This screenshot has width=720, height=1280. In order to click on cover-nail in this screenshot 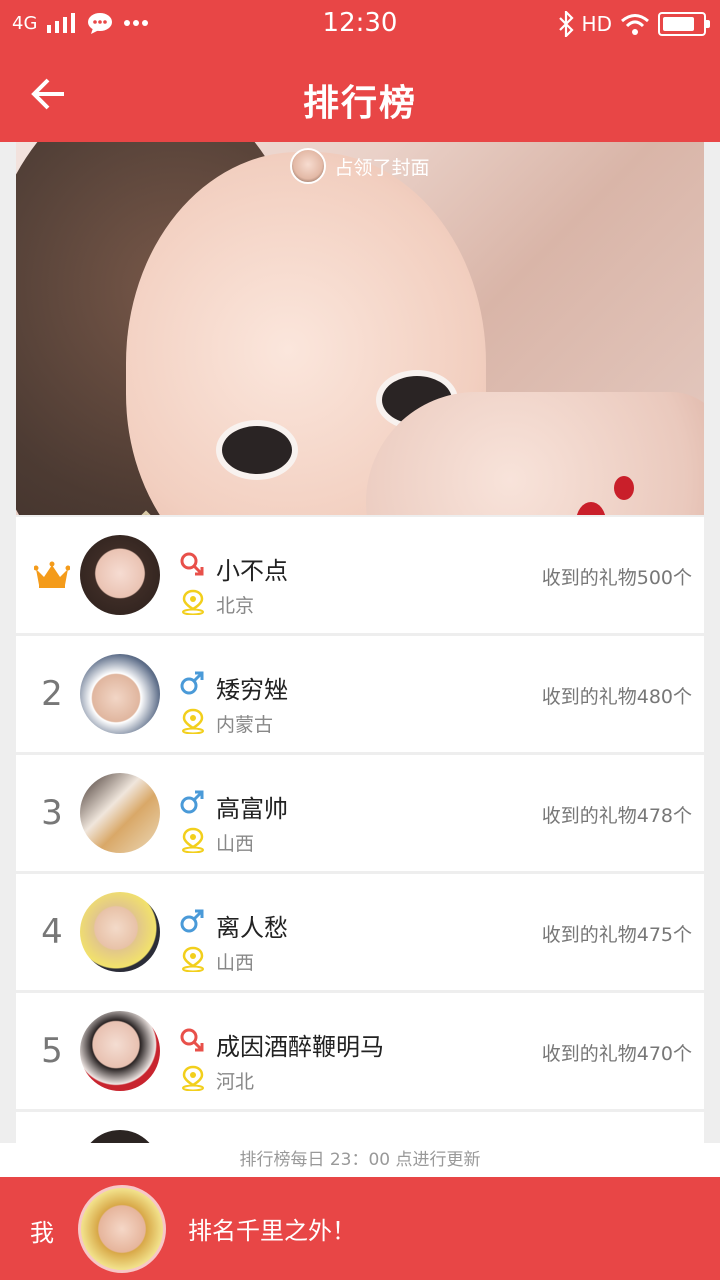, I will do `click(624, 488)`.